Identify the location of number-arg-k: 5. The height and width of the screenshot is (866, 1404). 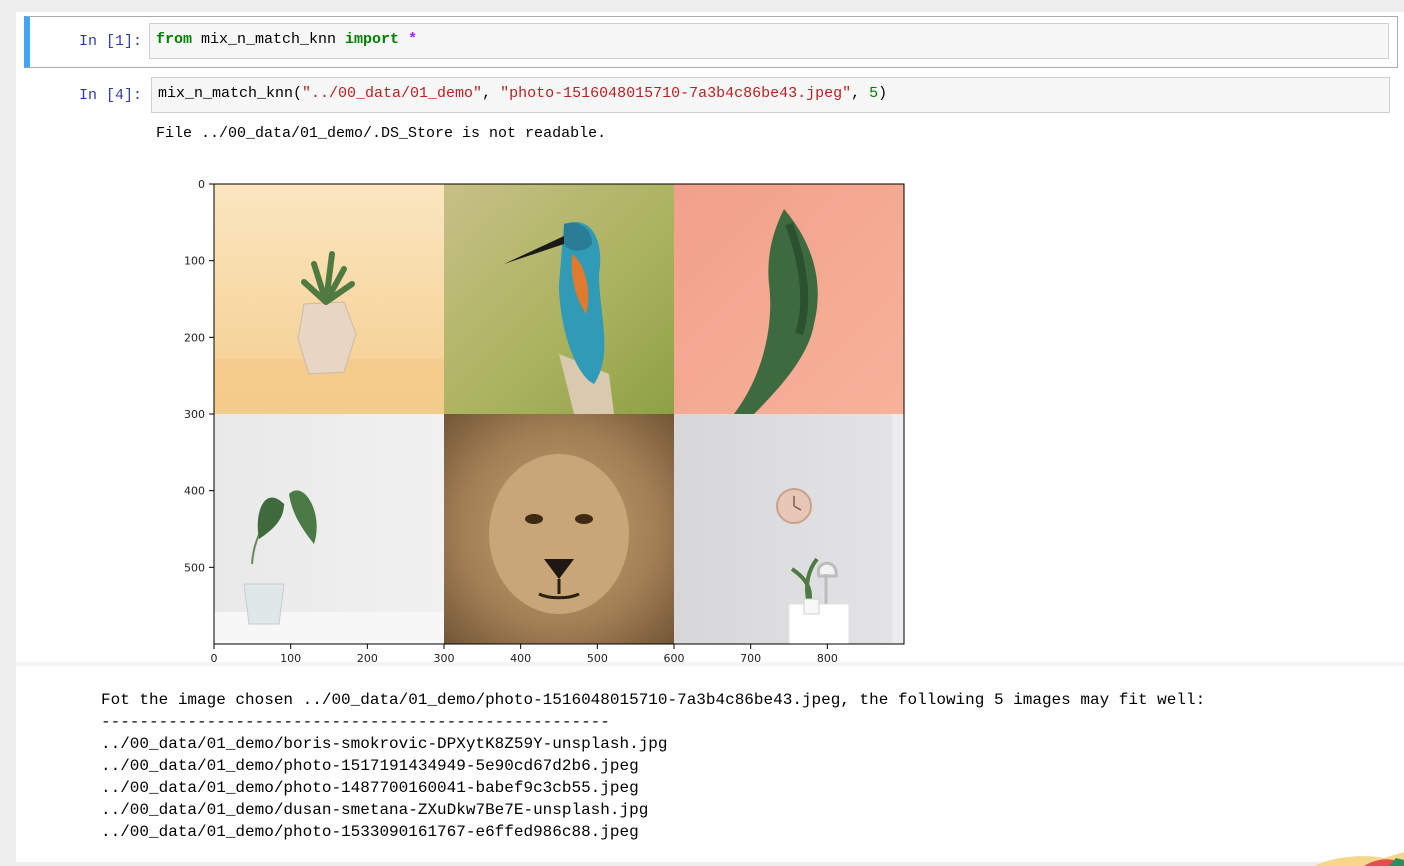
(874, 93).